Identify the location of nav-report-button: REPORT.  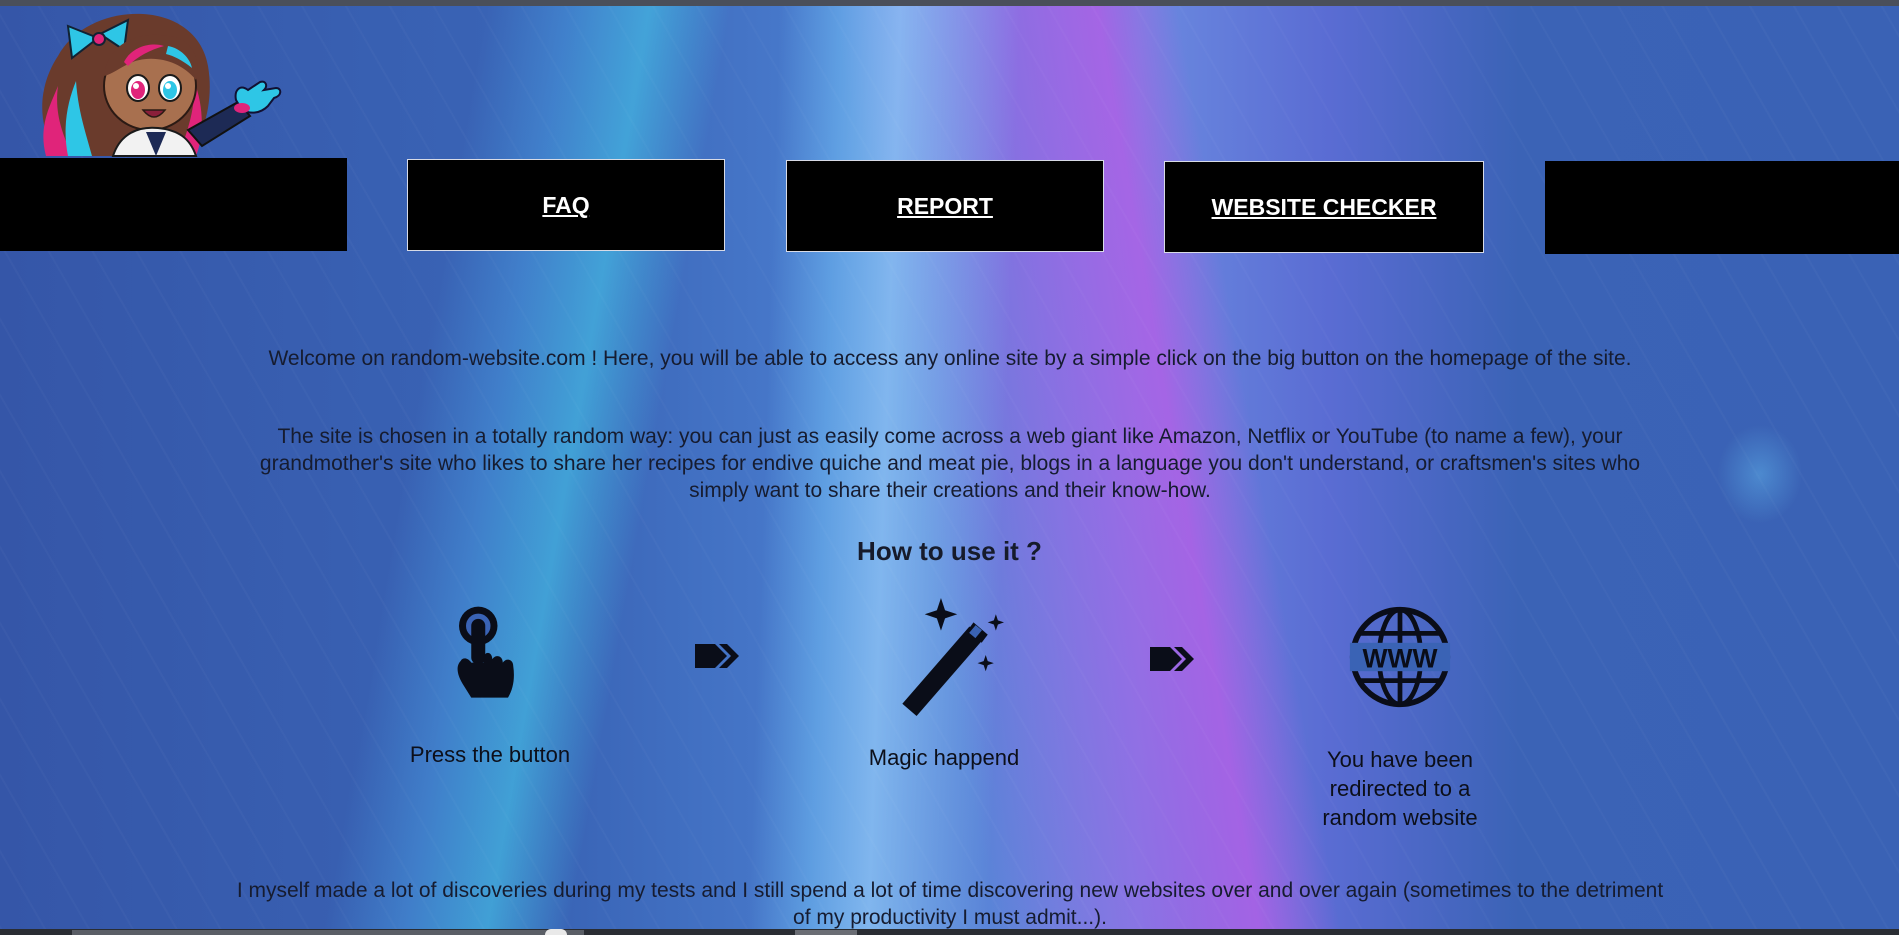
(945, 206).